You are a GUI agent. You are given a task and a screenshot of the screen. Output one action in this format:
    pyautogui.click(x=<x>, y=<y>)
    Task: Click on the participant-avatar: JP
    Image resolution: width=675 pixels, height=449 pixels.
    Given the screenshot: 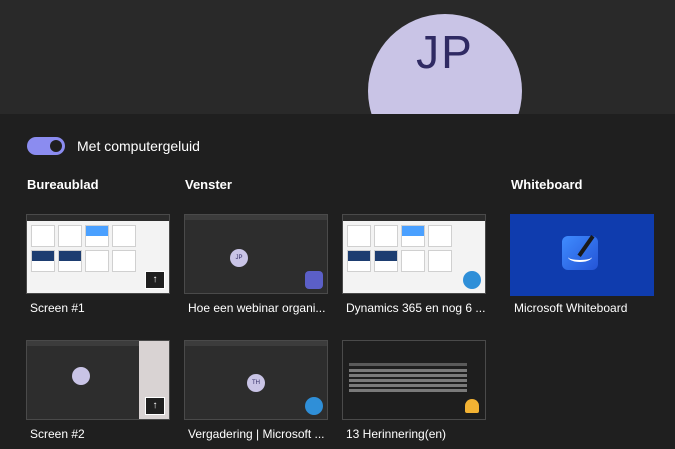 What is the action you would take?
    pyautogui.click(x=445, y=64)
    